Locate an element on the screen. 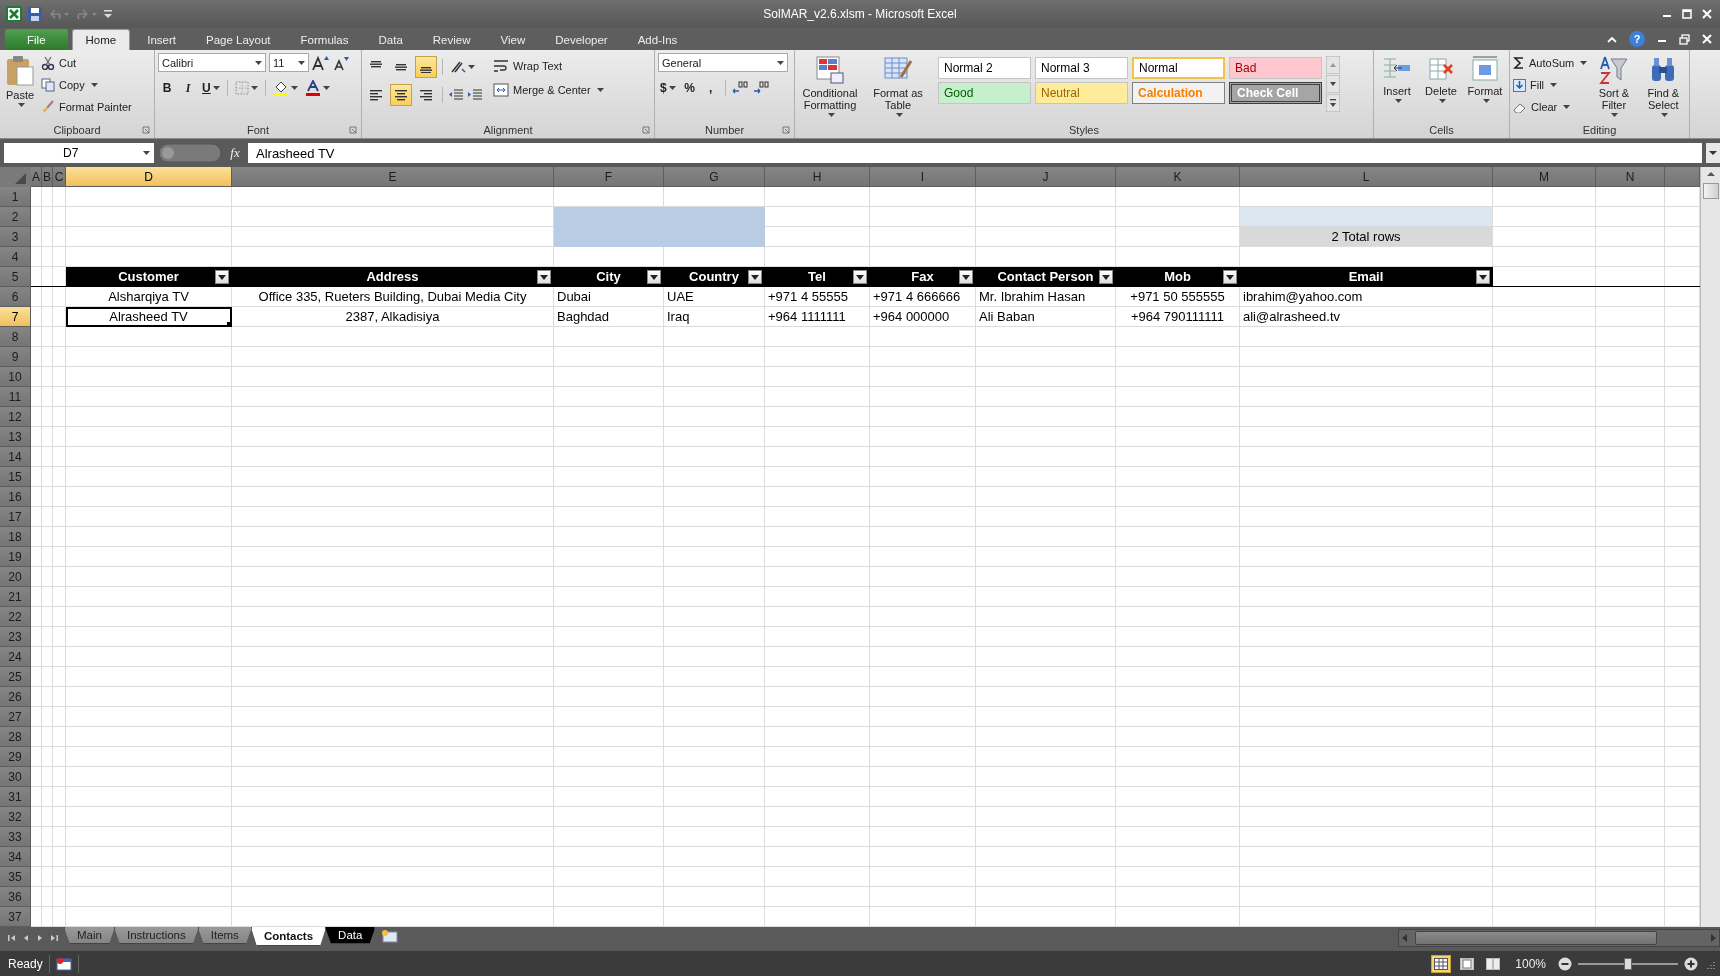  autosum-button: AutoSum is located at coordinates (1550, 63).